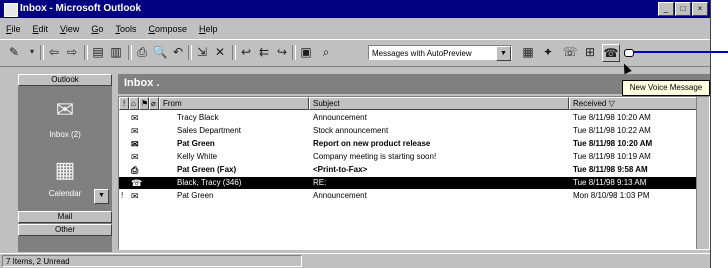 The width and height of the screenshot is (728, 268). I want to click on new-voice-message-button: ☎, so click(611, 53).